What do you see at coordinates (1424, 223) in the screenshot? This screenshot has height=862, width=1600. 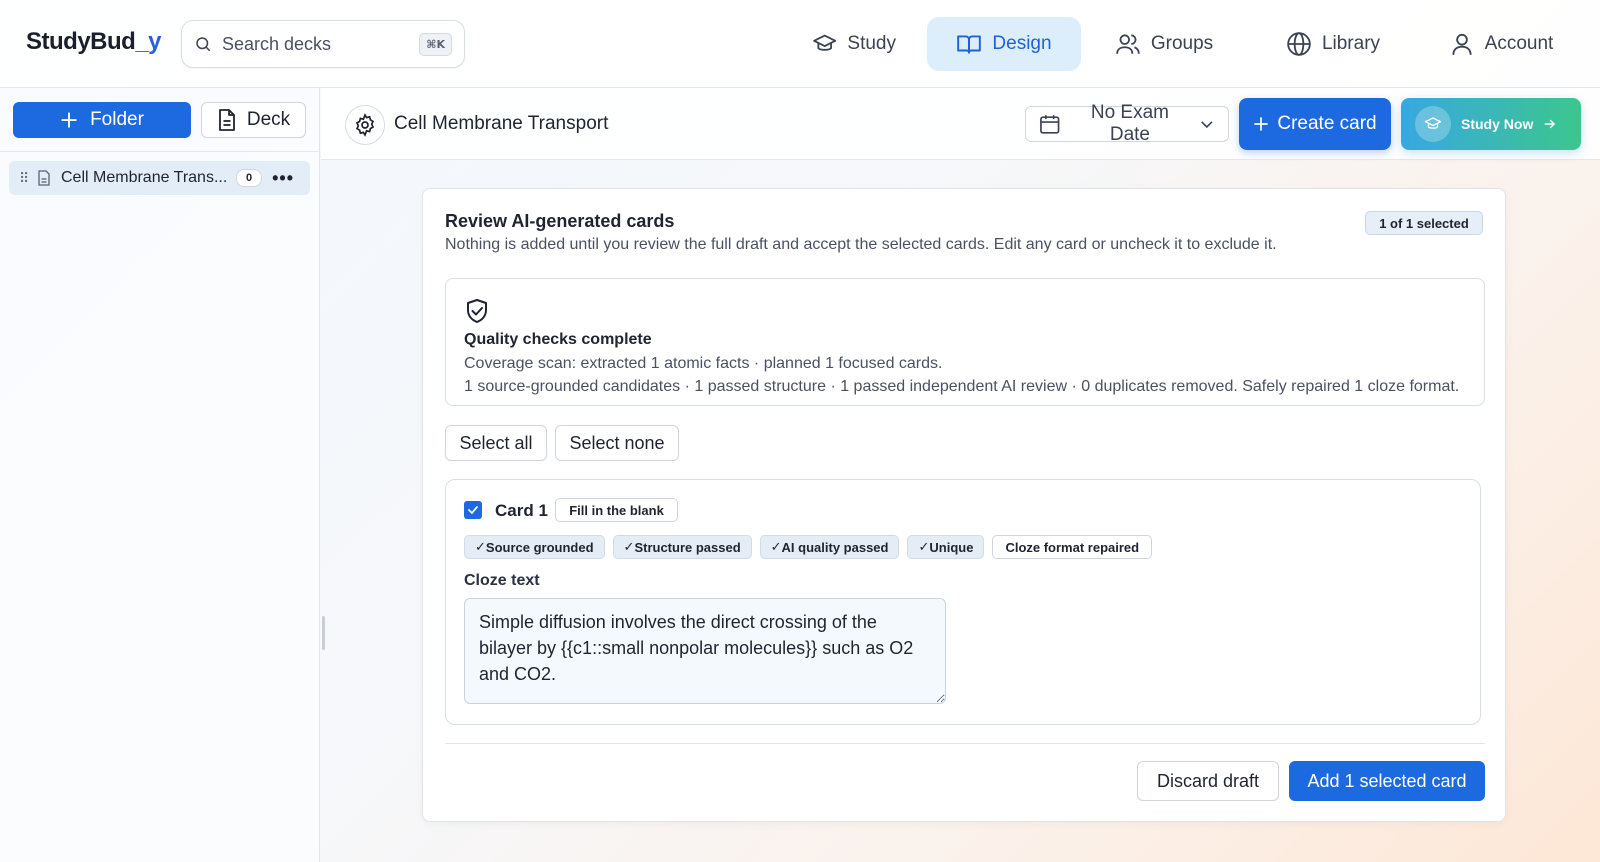 I see `selected-count-badge: 1 of 1 selected` at bounding box center [1424, 223].